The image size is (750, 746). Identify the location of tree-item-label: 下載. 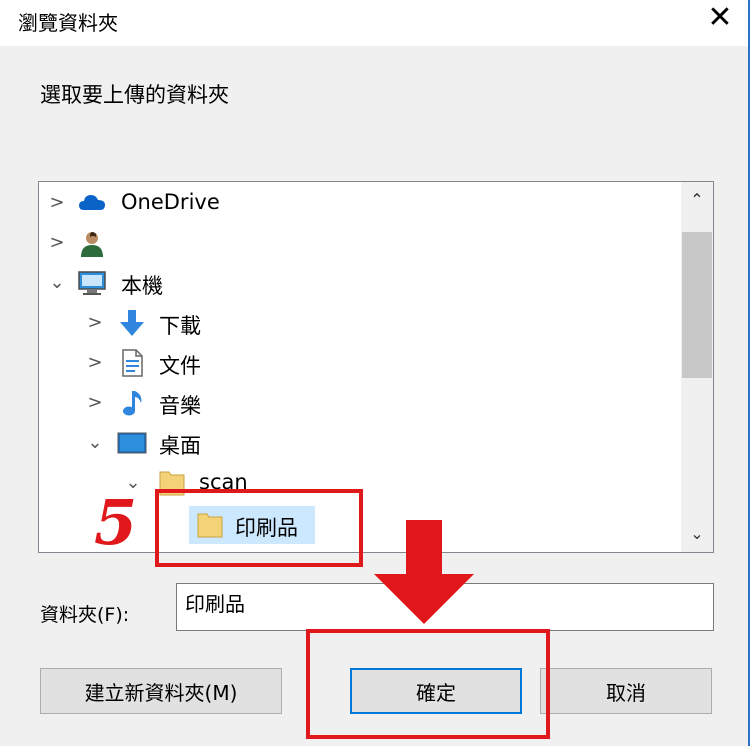
(180, 326).